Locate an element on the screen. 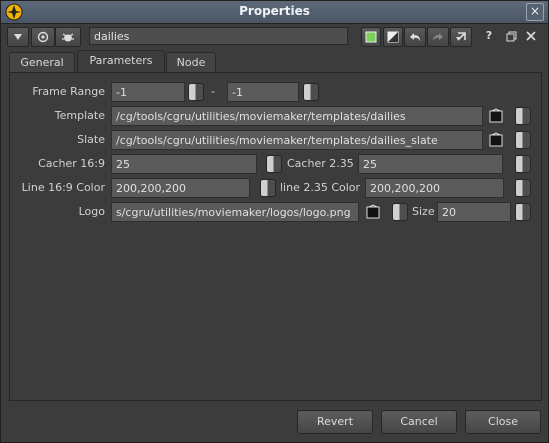 Image resolution: width=549 pixels, height=443 pixels. line-235-color-field: 200,200,200 is located at coordinates (434, 188).